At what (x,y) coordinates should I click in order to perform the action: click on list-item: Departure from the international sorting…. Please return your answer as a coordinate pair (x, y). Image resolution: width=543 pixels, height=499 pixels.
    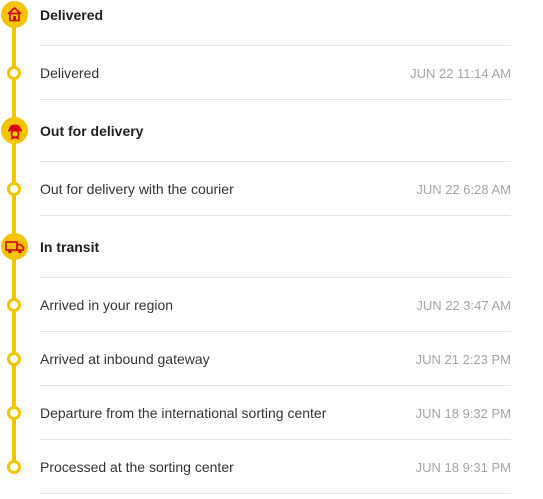
    Looking at the image, I should click on (271, 412).